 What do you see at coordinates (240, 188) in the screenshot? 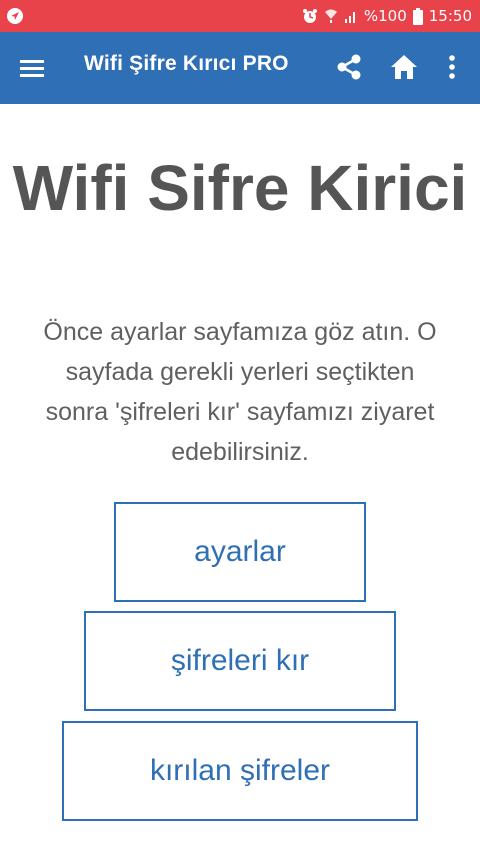
I see `page-title: Wifi Sifre Kirici` at bounding box center [240, 188].